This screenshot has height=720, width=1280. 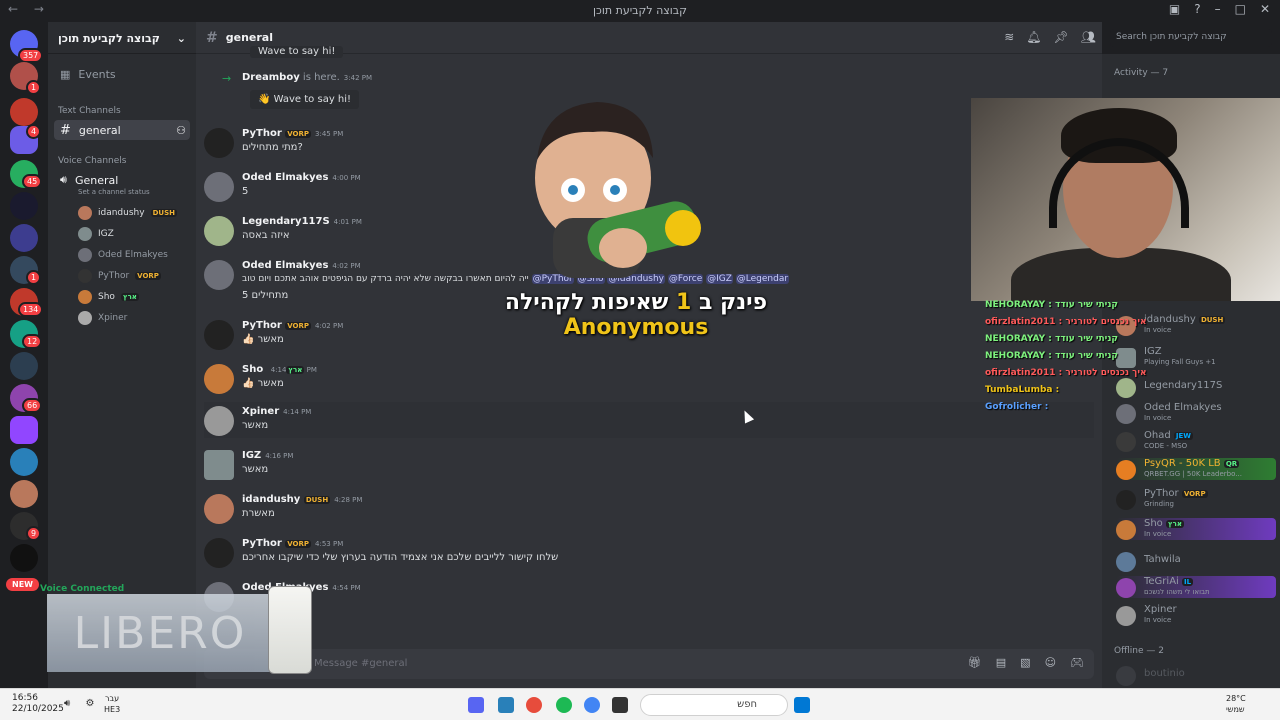 I want to click on wave-button: Wave to say hi!, so click(x=297, y=52).